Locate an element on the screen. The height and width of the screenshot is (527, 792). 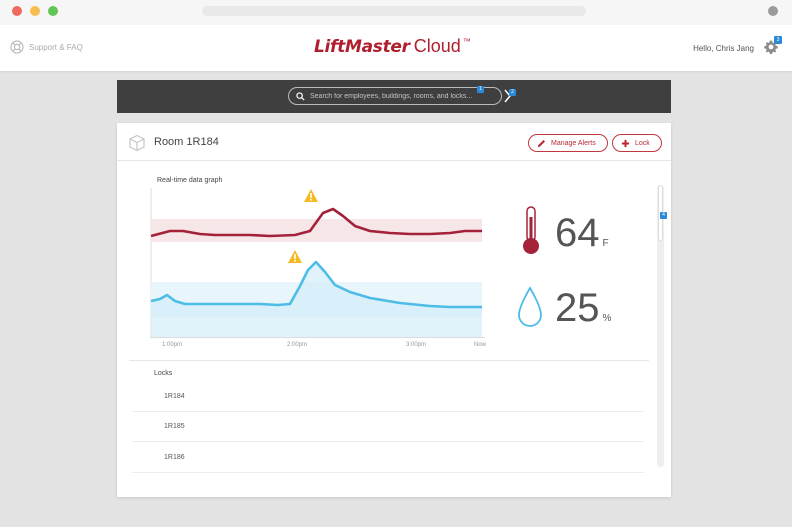
water-drop-icon is located at coordinates (530, 310).